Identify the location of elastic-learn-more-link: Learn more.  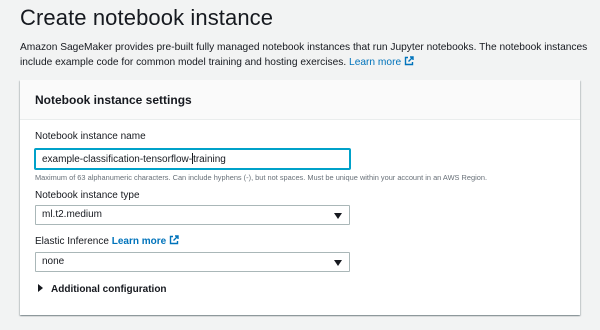
(145, 241).